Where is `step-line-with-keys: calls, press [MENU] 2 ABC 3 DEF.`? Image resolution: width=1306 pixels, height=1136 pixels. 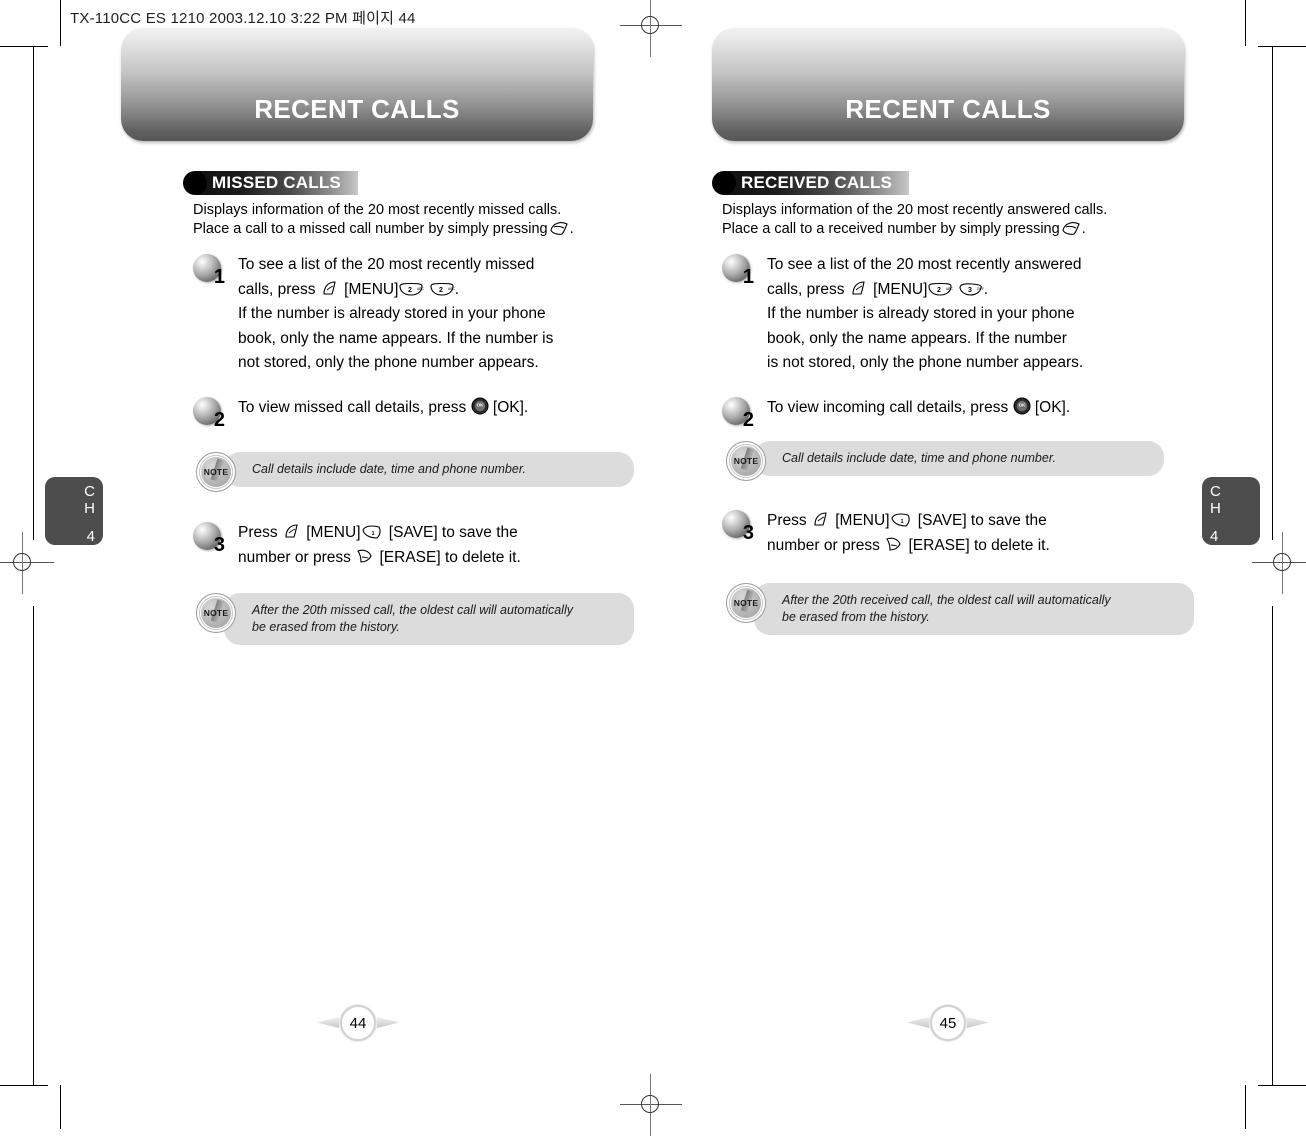 step-line-with-keys: calls, press [MENU] 2 ABC 3 DEF. is located at coordinates (878, 289).